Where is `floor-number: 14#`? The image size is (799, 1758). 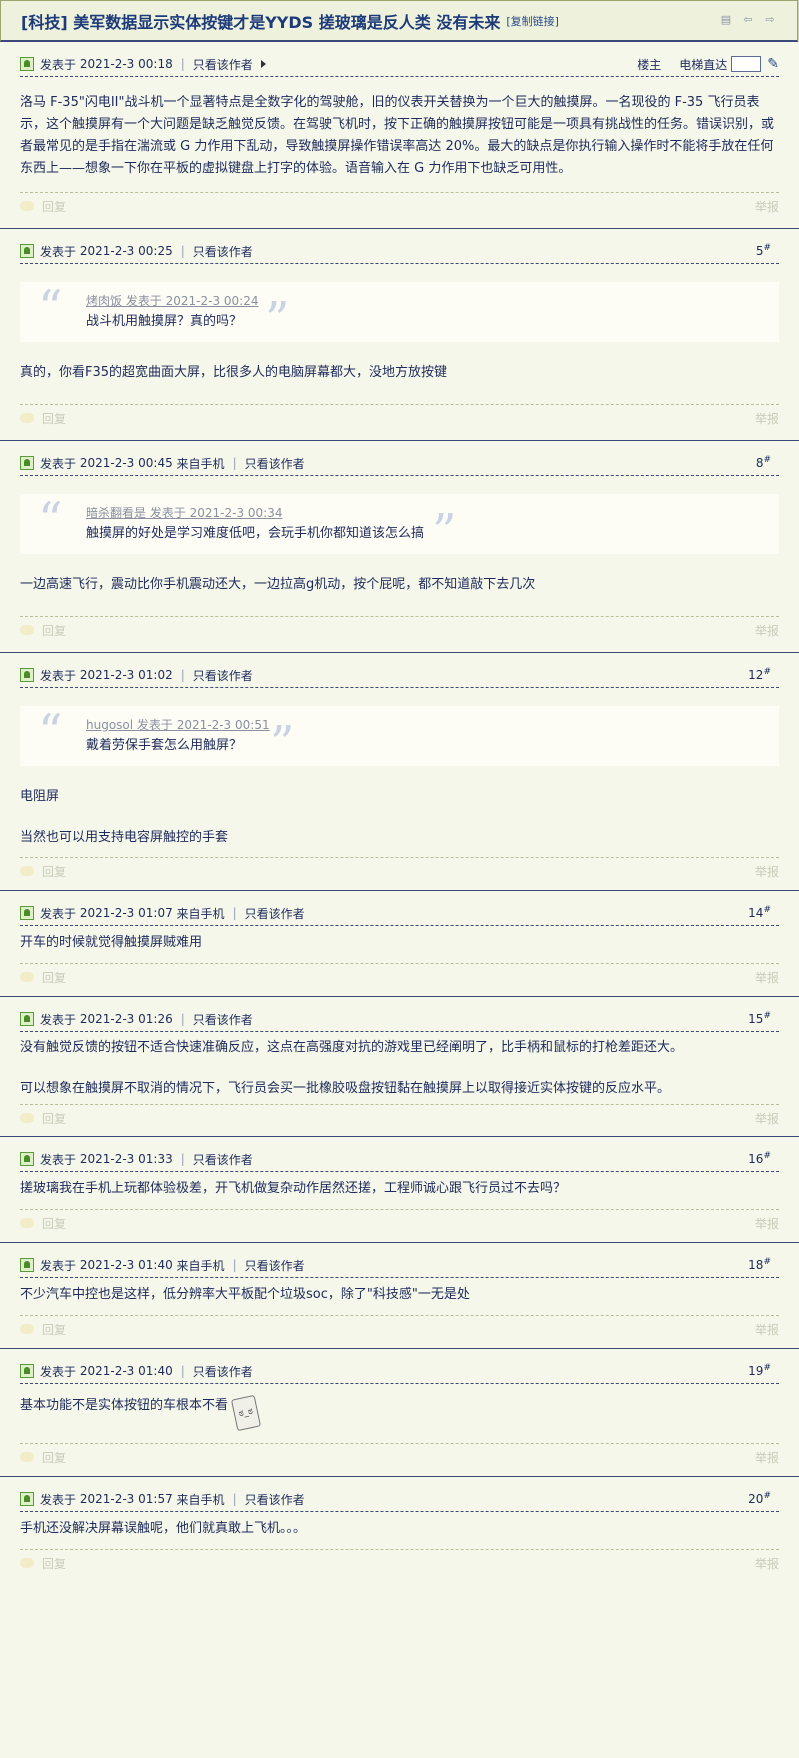 floor-number: 14# is located at coordinates (759, 912).